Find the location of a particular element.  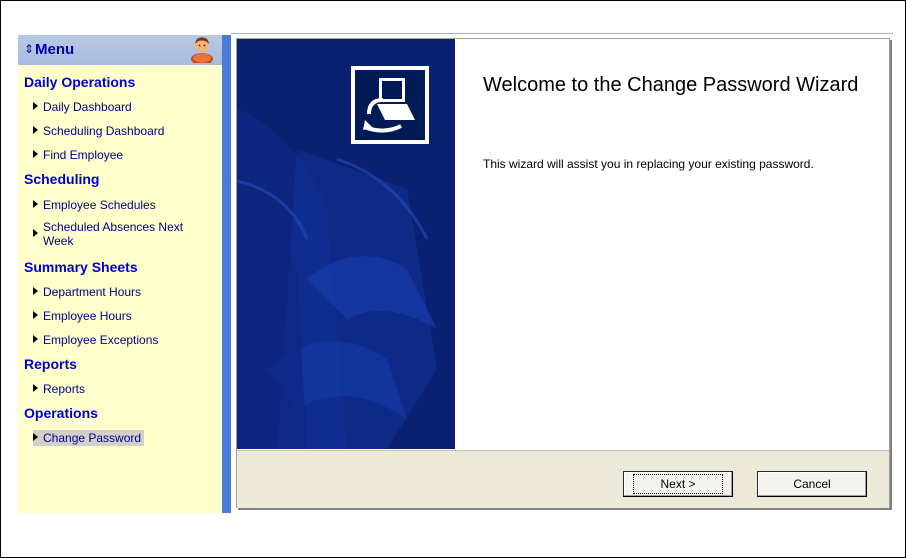

menu-item-employee-schedules: Employee Schedules is located at coordinates (96, 205).